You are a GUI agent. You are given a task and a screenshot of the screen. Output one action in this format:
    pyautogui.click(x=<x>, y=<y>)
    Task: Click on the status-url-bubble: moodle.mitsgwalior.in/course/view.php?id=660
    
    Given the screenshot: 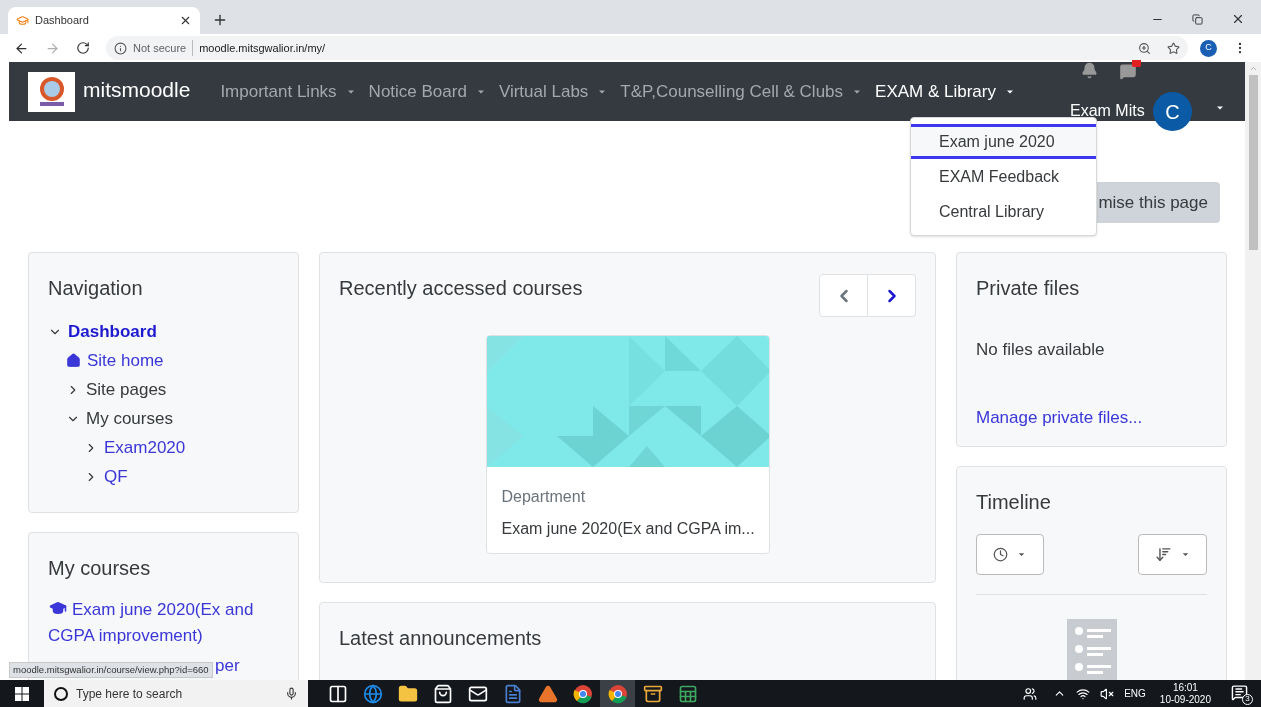 What is the action you would take?
    pyautogui.click(x=111, y=670)
    